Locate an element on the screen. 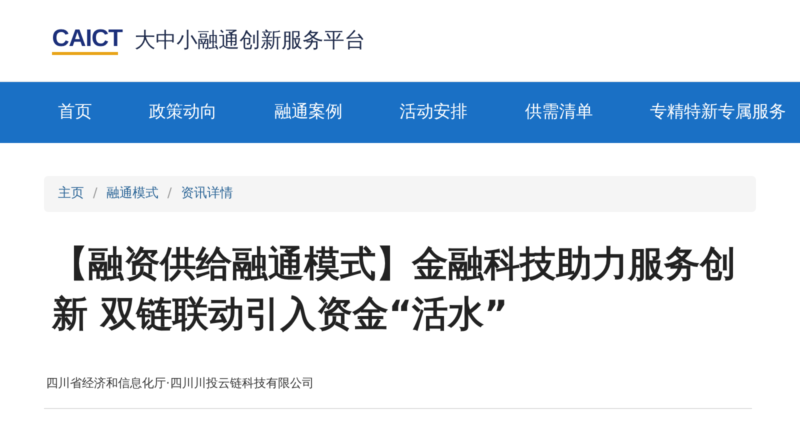 This screenshot has height=426, width=800. nav-link: 融通案例 is located at coordinates (308, 113).